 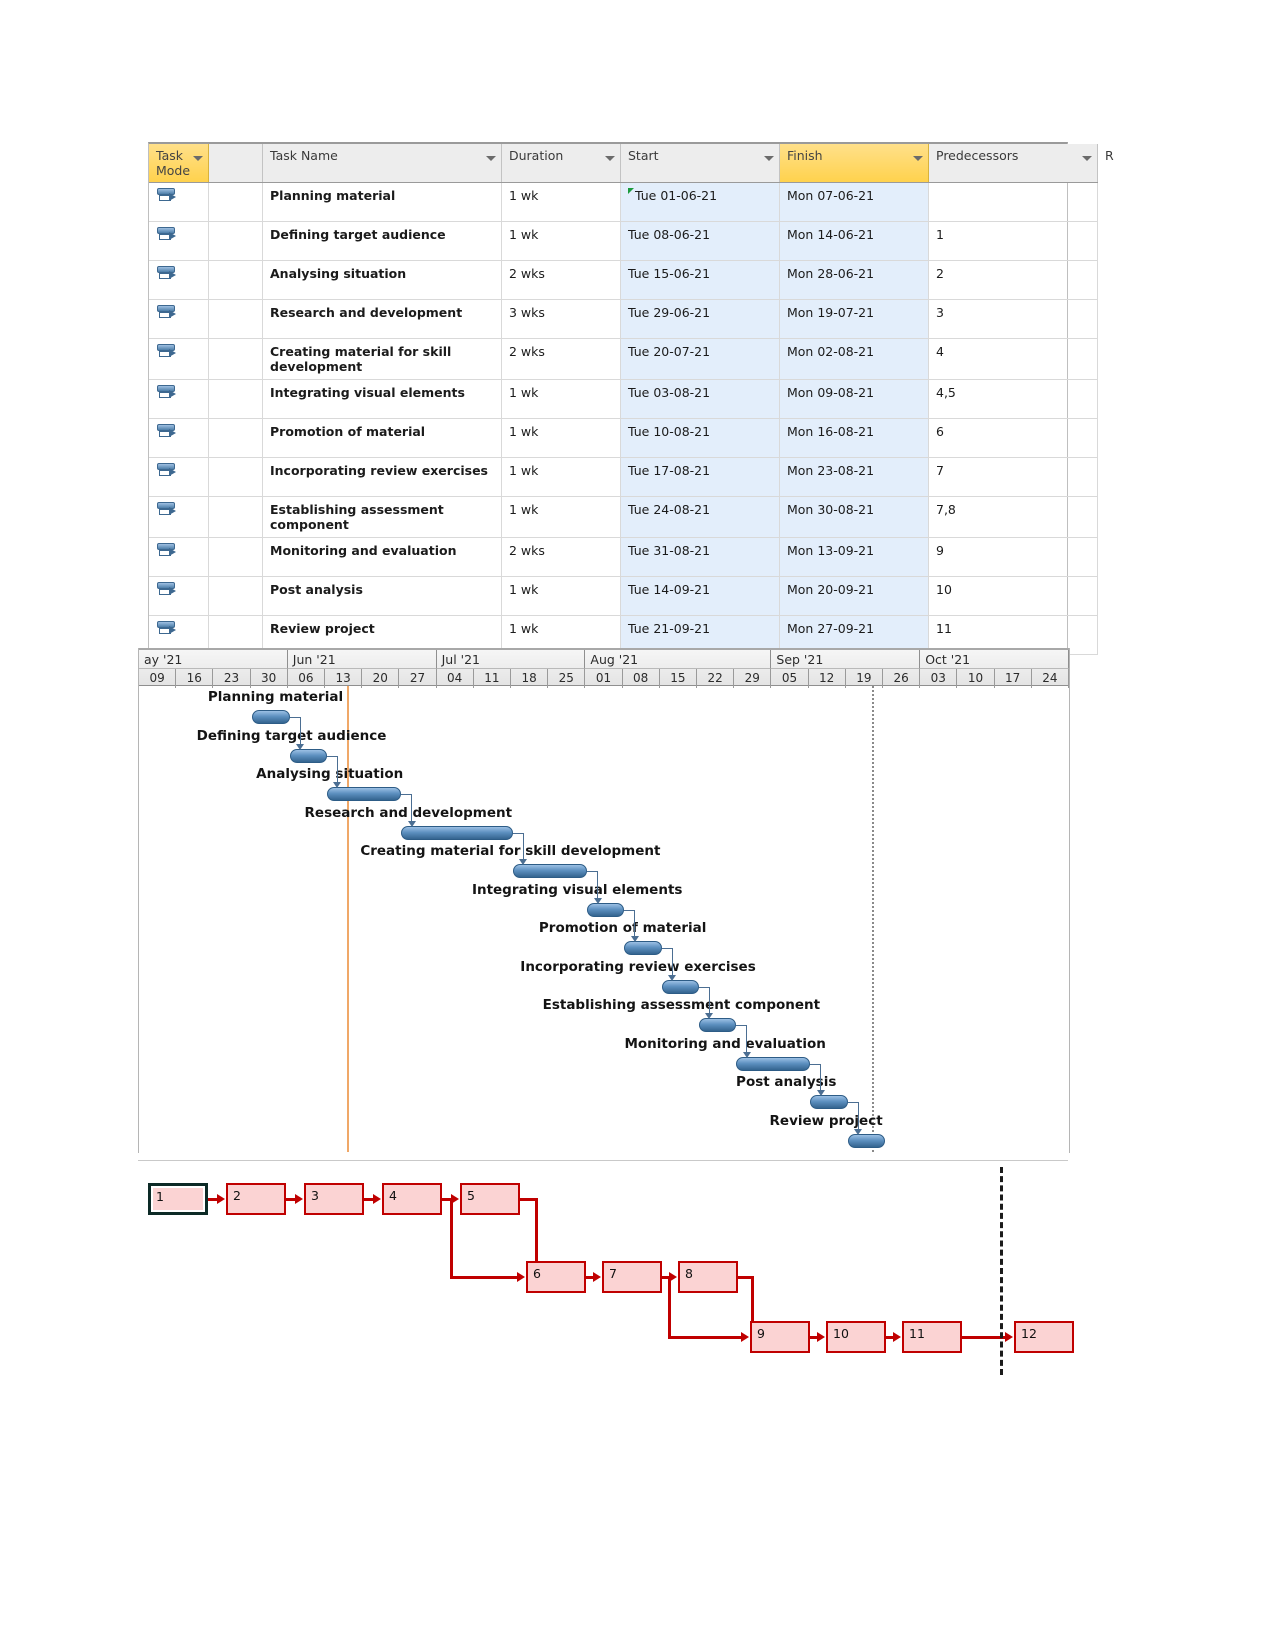 What do you see at coordinates (382, 163) in the screenshot?
I see `column-header-task-name: Task Name` at bounding box center [382, 163].